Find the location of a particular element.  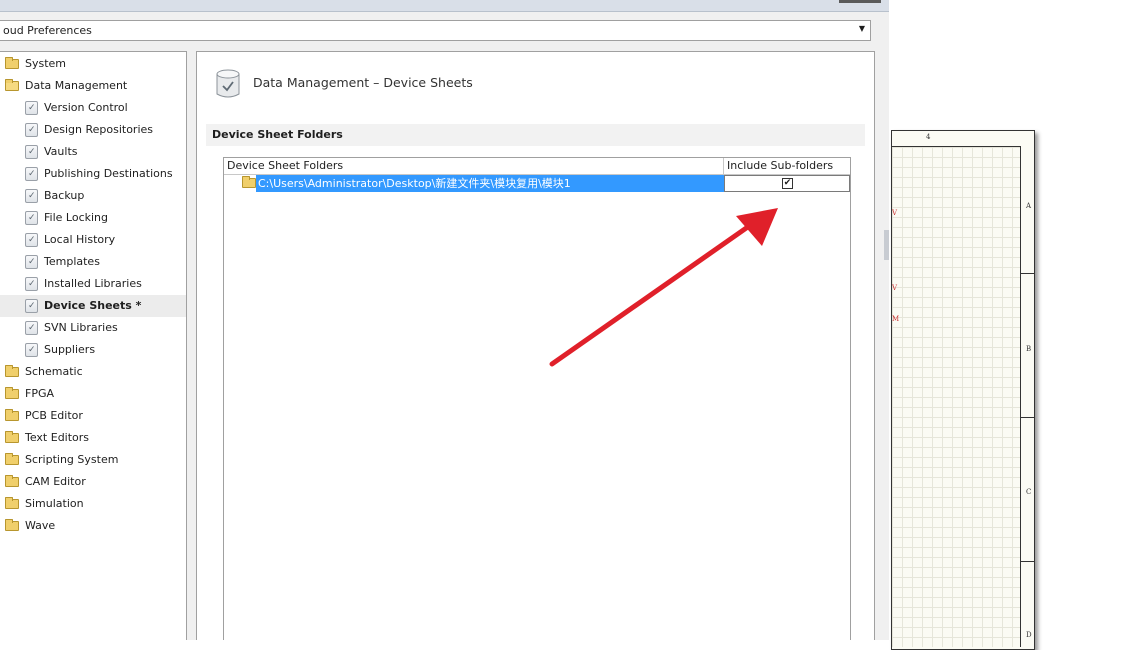

tree-item-device-sheets: Device Sheets * is located at coordinates (93, 306).